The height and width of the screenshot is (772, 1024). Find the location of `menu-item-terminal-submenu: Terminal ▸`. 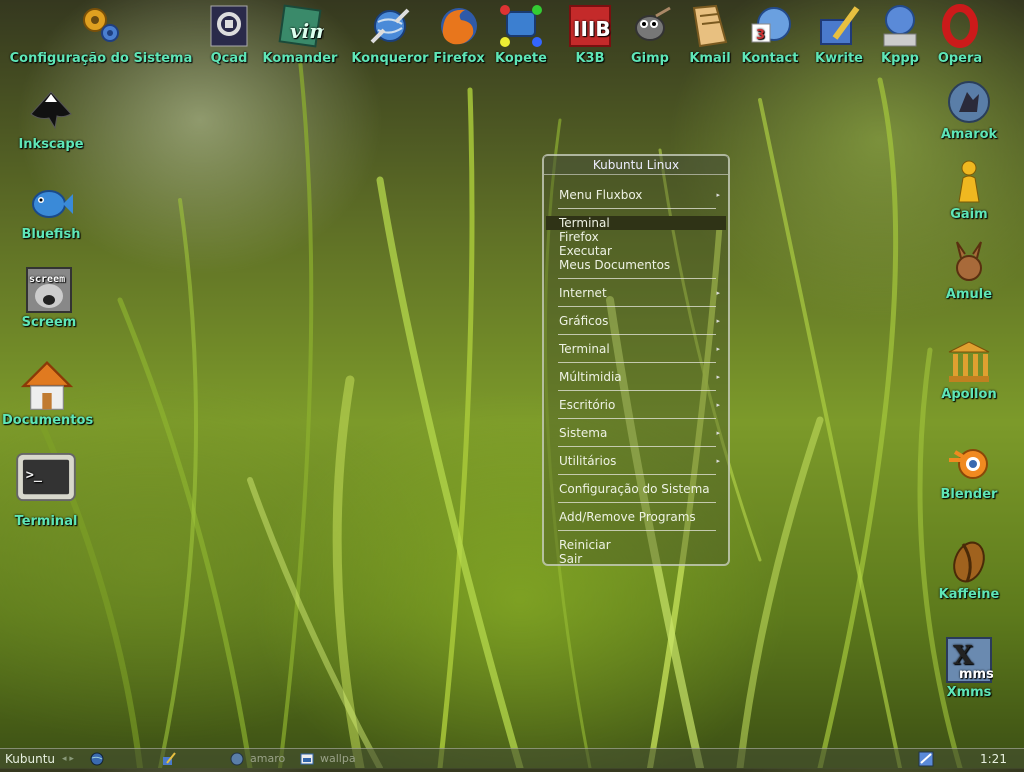

menu-item-terminal-submenu: Terminal ▸ is located at coordinates (641, 349).